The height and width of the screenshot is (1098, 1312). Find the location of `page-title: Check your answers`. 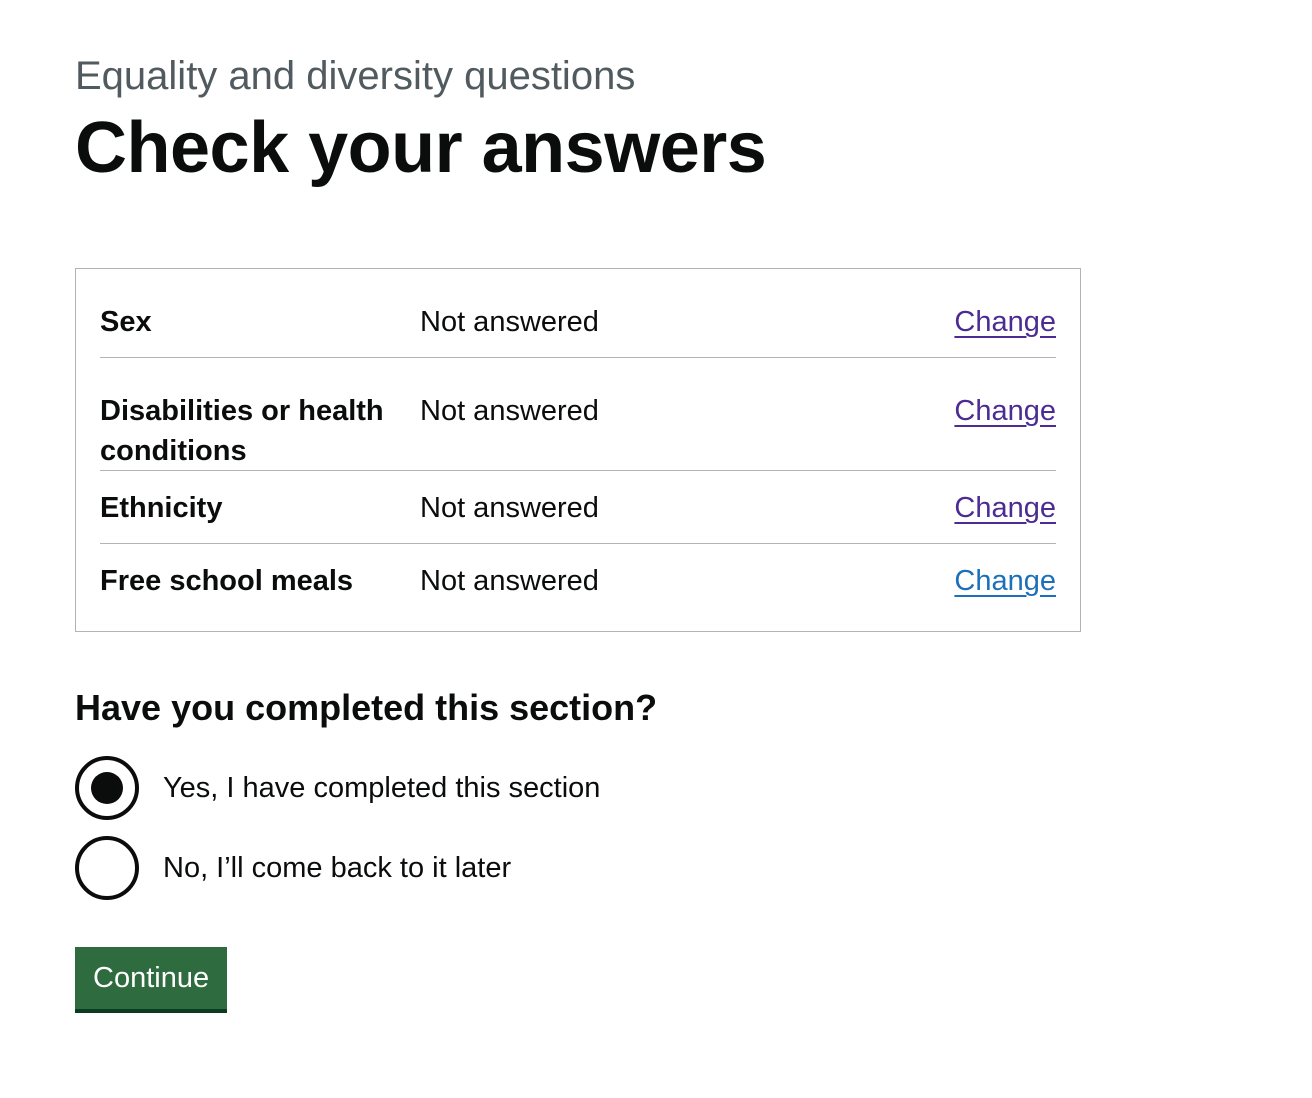

page-title: Check your answers is located at coordinates (421, 148).